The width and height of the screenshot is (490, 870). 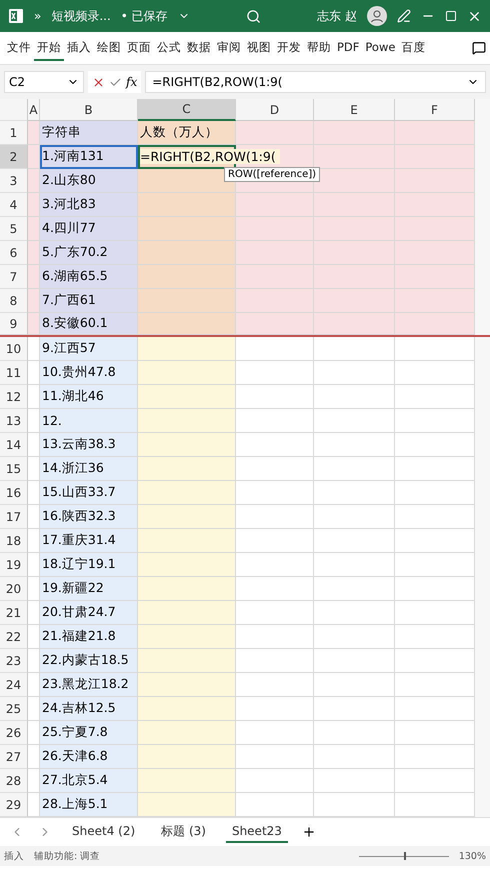 What do you see at coordinates (289, 48) in the screenshot?
I see `ribbon-tab: 开发` at bounding box center [289, 48].